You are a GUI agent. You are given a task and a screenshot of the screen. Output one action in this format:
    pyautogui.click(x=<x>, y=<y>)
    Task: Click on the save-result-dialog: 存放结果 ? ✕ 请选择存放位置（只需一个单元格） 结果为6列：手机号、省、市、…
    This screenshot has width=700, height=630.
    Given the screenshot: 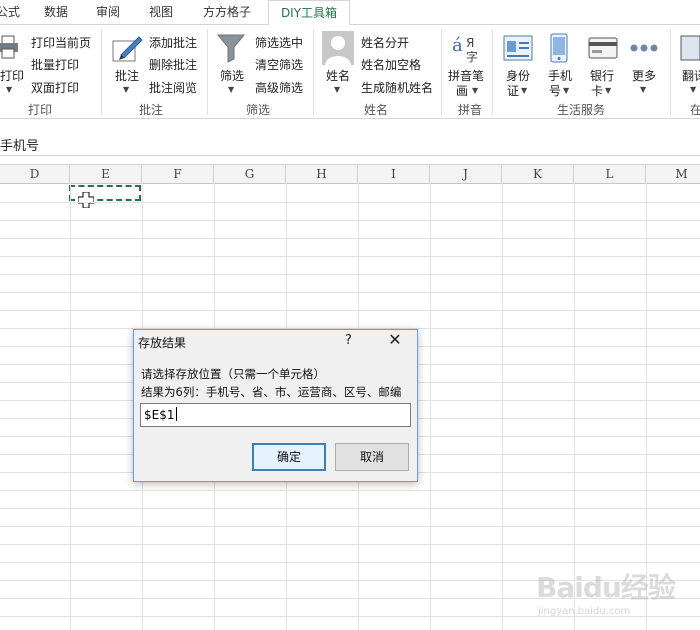 What is the action you would take?
    pyautogui.click(x=275, y=405)
    